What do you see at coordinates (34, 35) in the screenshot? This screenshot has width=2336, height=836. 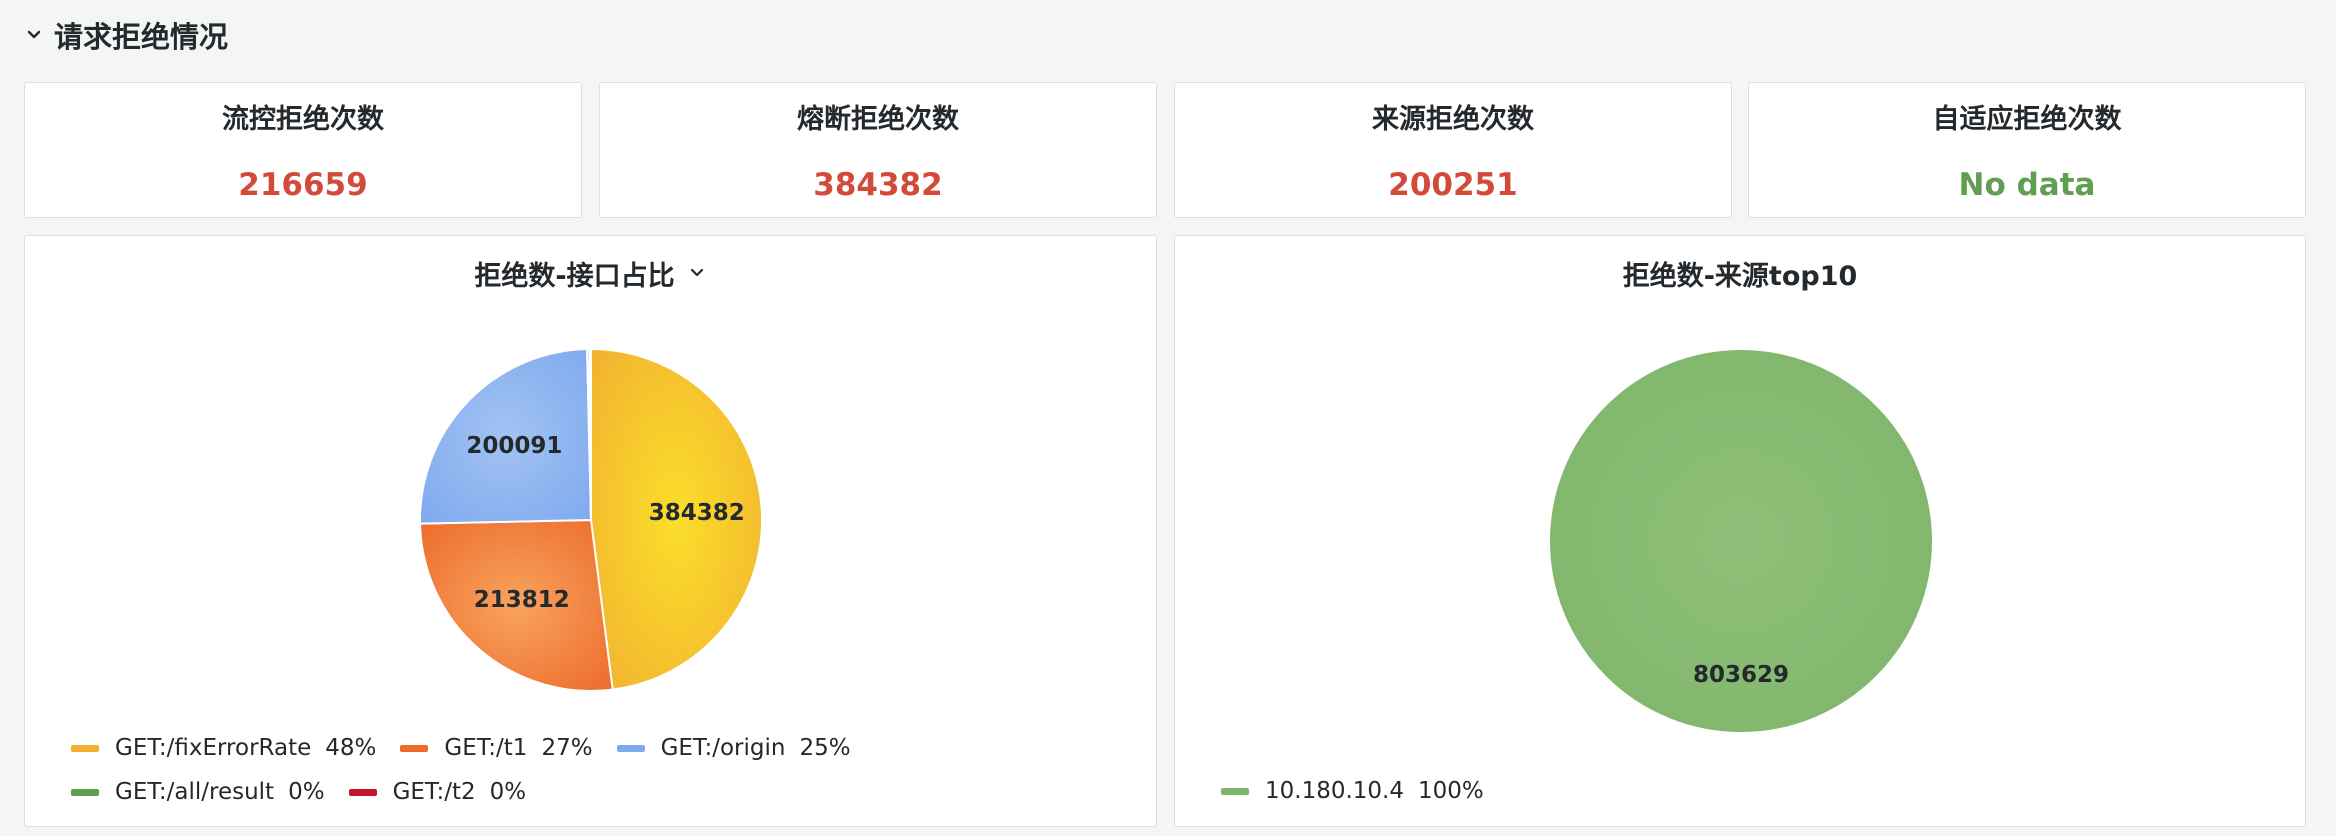 I see `chevron-down-icon` at bounding box center [34, 35].